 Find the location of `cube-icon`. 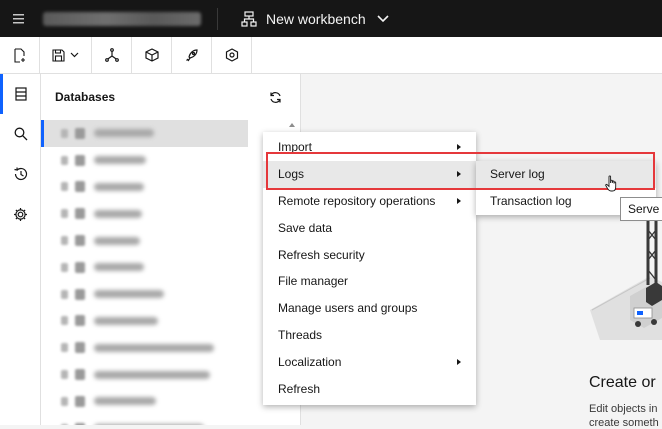

cube-icon is located at coordinates (151, 55).